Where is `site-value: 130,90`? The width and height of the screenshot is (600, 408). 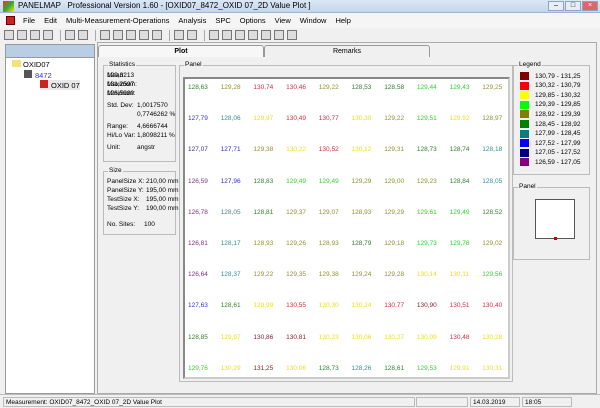 site-value: 130,90 is located at coordinates (432, 305).